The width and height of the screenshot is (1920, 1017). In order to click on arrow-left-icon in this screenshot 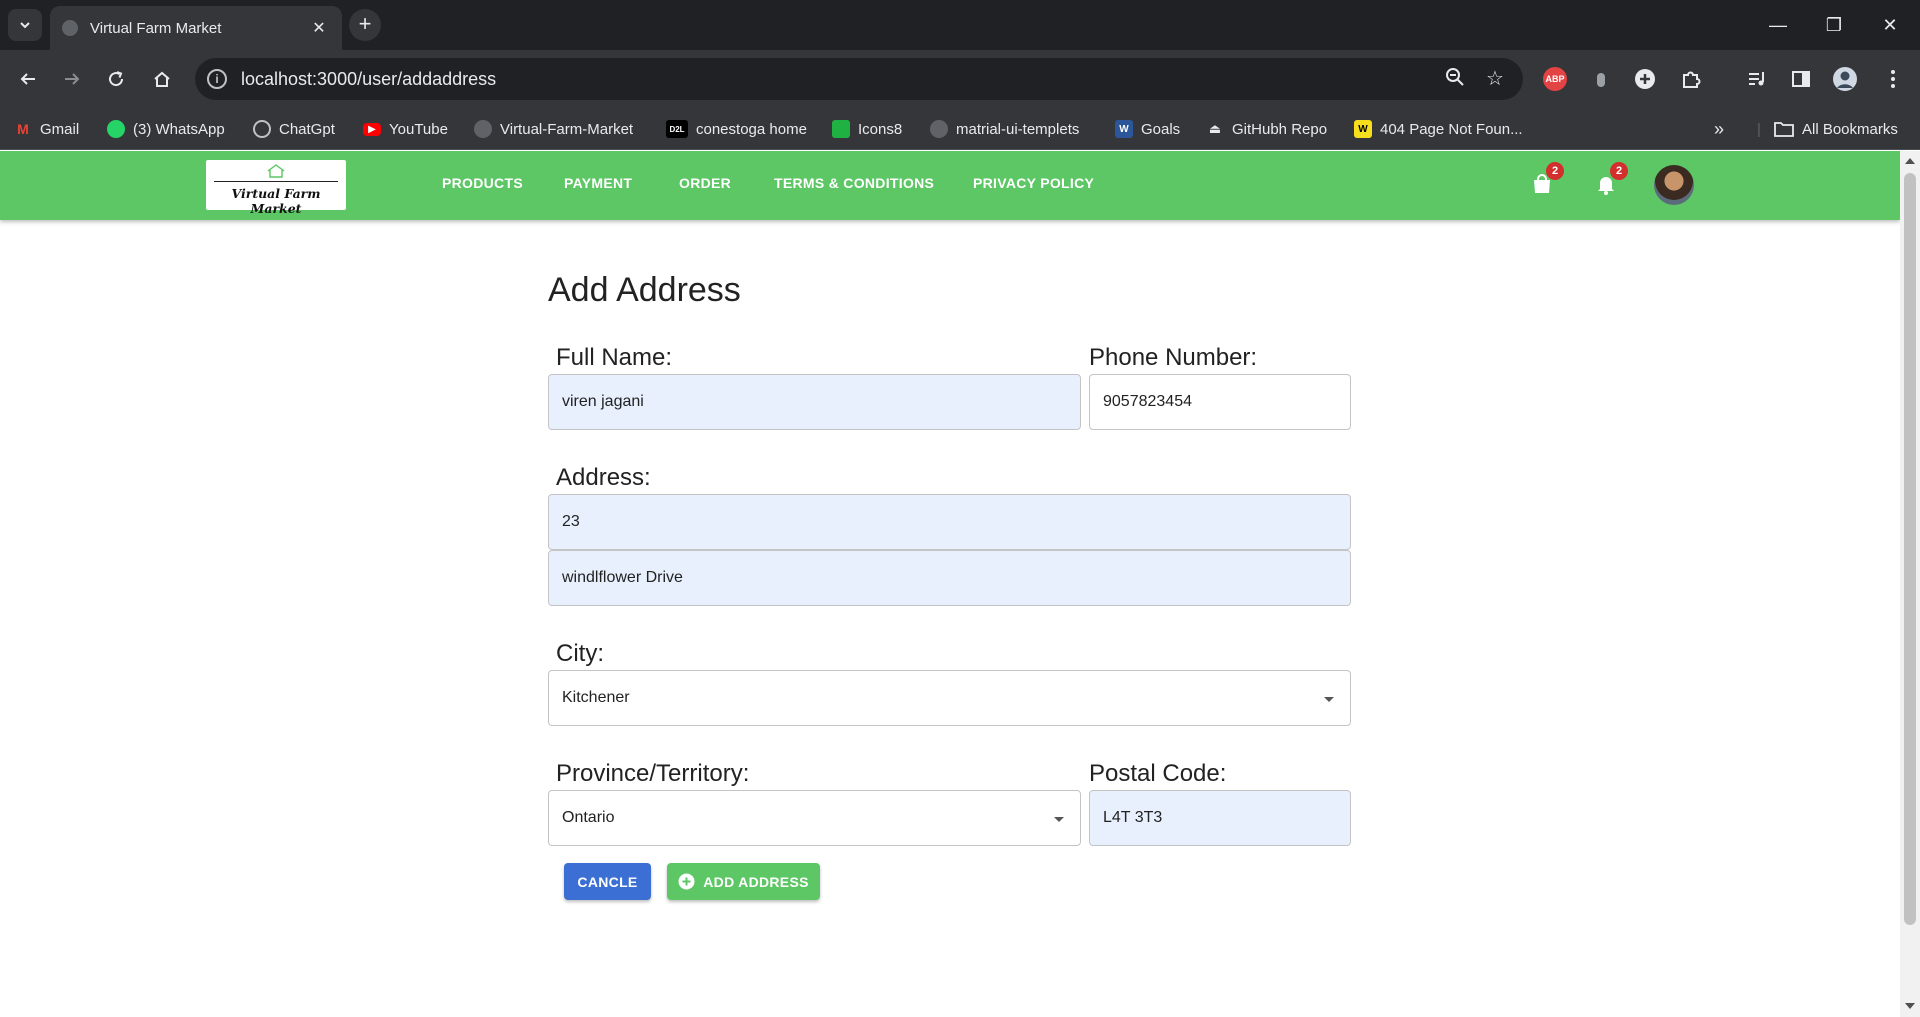, I will do `click(27, 79)`.